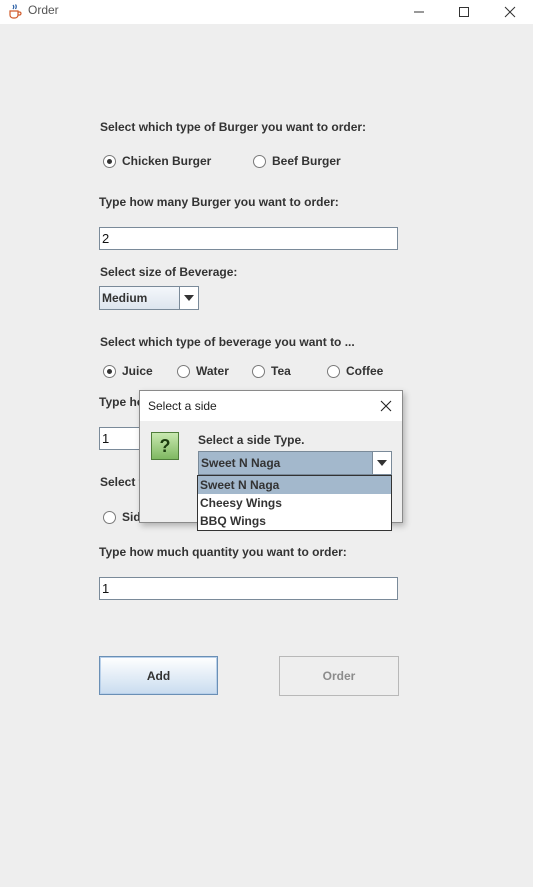 The width and height of the screenshot is (533, 887). I want to click on radio-chicken-burger: Chicken Burger, so click(157, 161).